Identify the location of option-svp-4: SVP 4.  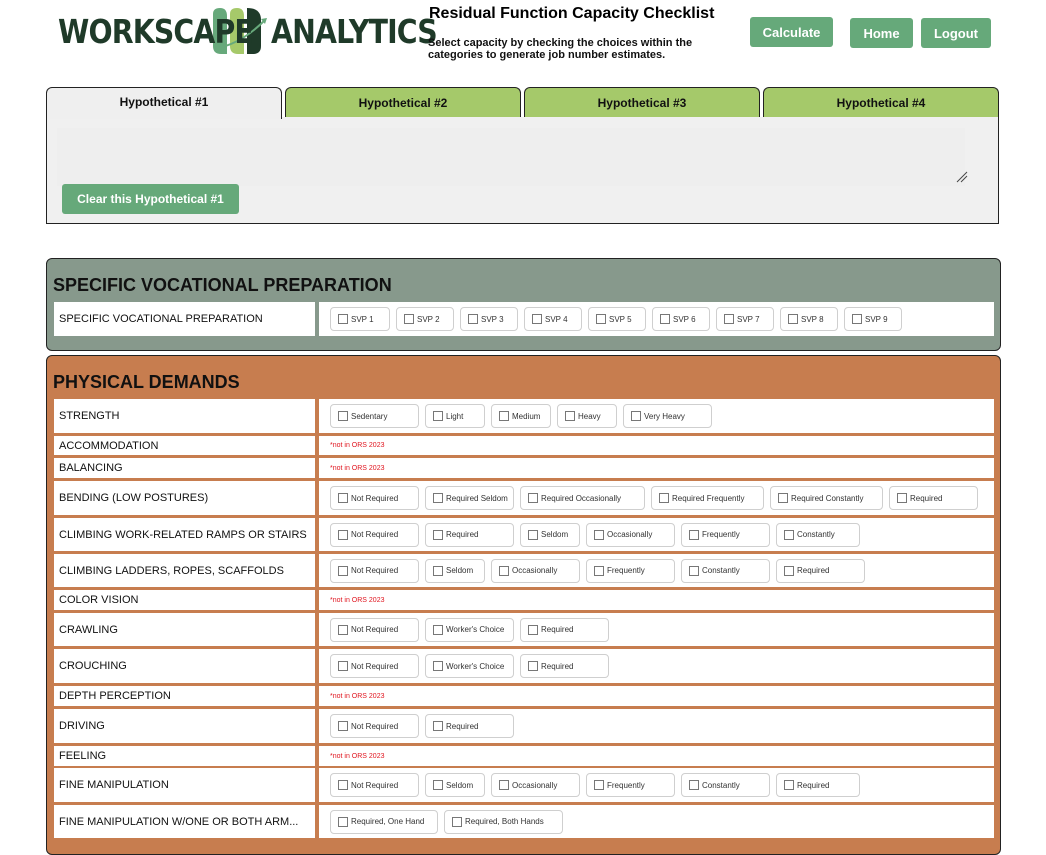
(553, 319).